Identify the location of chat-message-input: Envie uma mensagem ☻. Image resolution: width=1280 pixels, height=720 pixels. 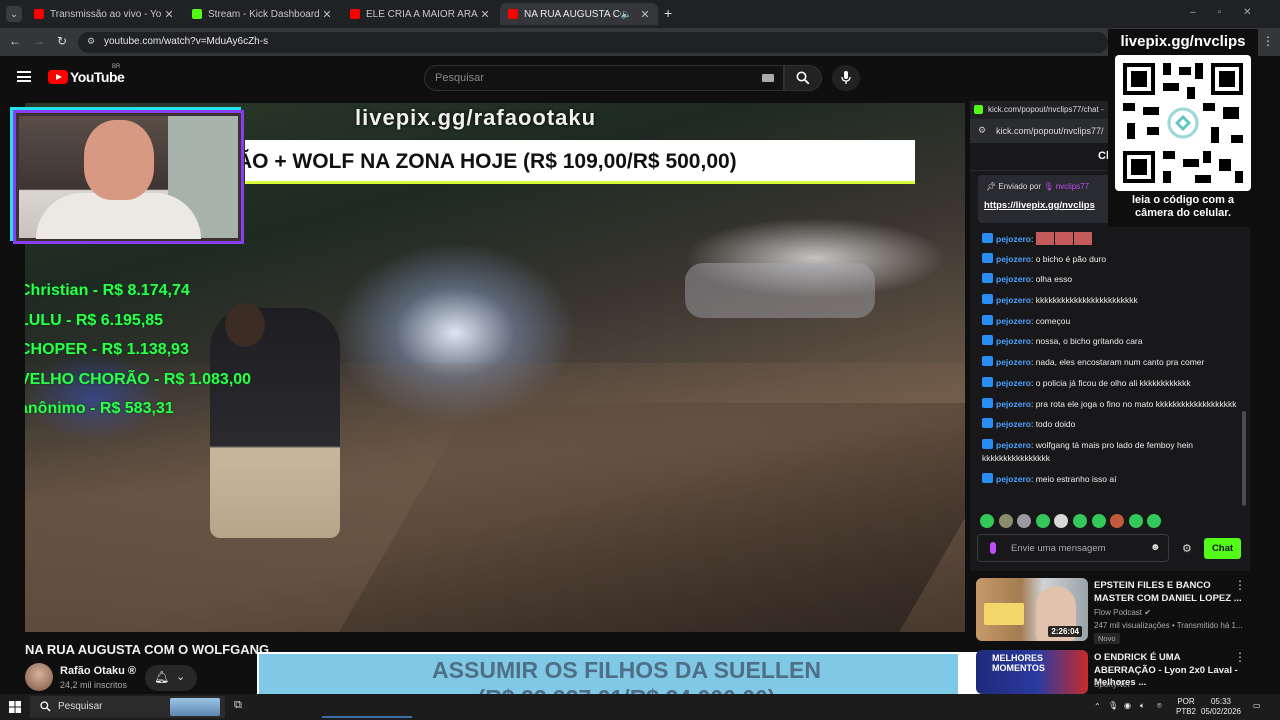
(1073, 548).